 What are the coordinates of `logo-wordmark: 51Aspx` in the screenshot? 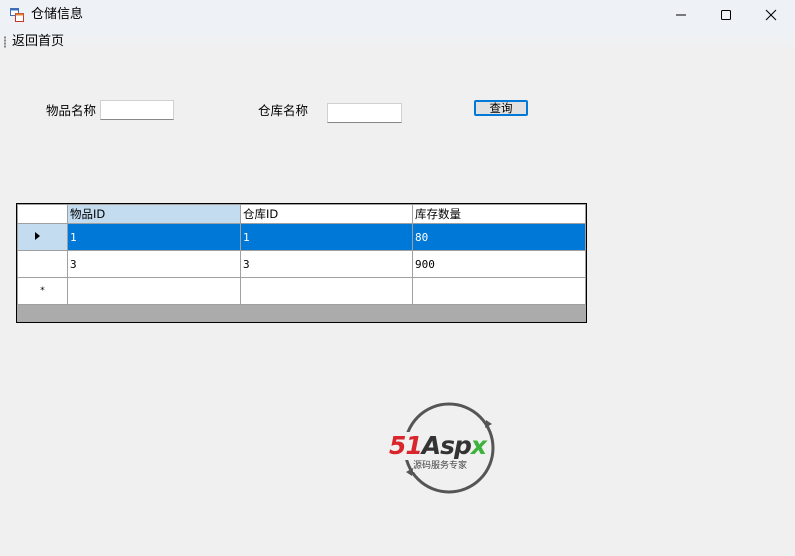 It's located at (437, 445).